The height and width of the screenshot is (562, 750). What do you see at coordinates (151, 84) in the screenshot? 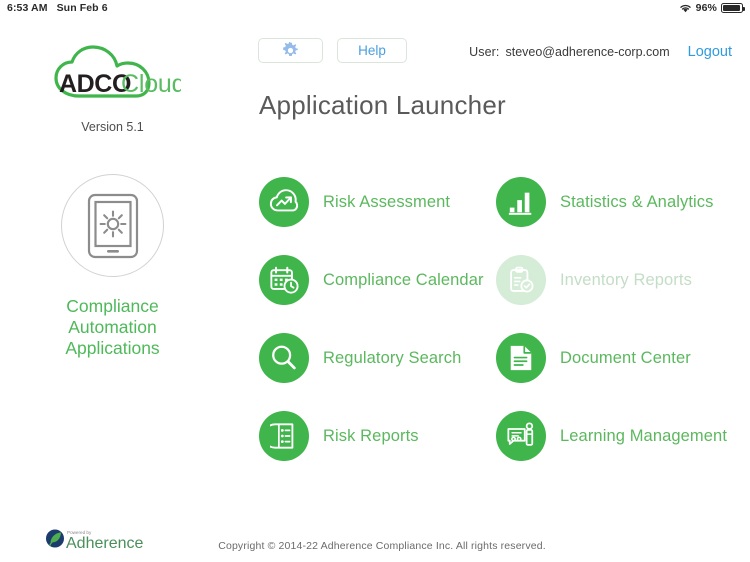
I see `svg-text: Cloud` at bounding box center [151, 84].